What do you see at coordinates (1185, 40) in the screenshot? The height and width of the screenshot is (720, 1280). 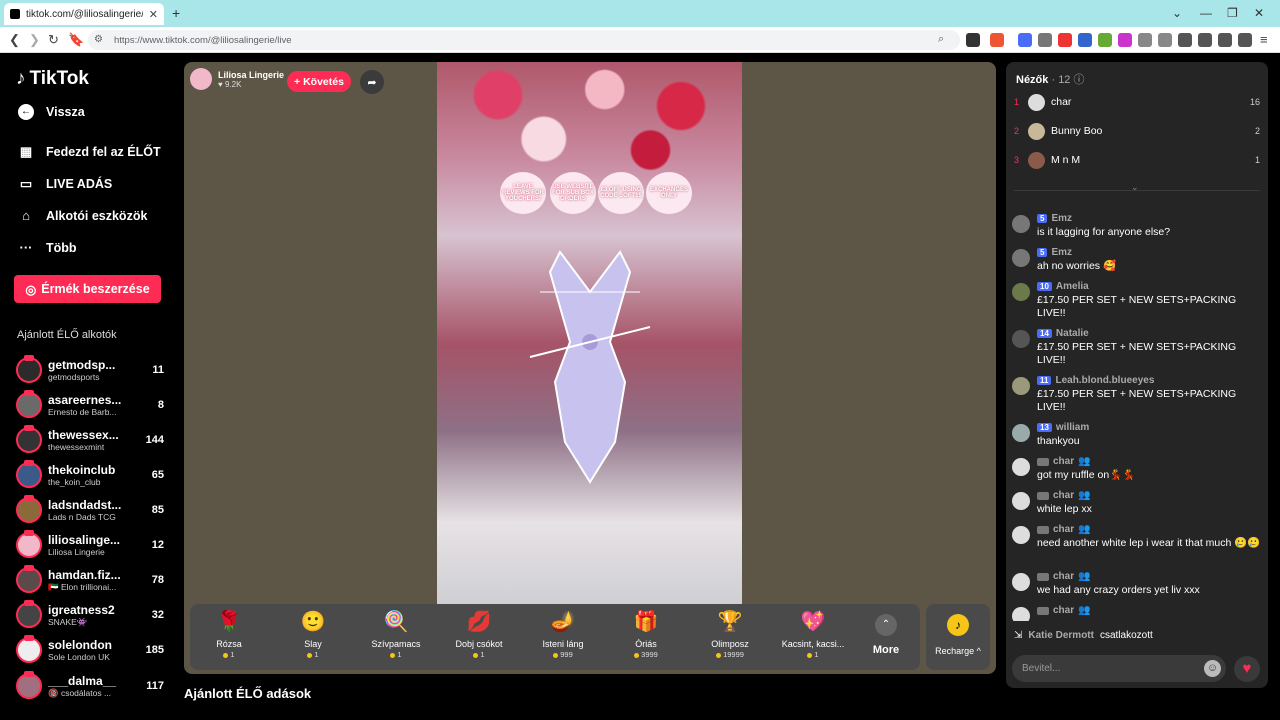 I see `sidebar-icon` at bounding box center [1185, 40].